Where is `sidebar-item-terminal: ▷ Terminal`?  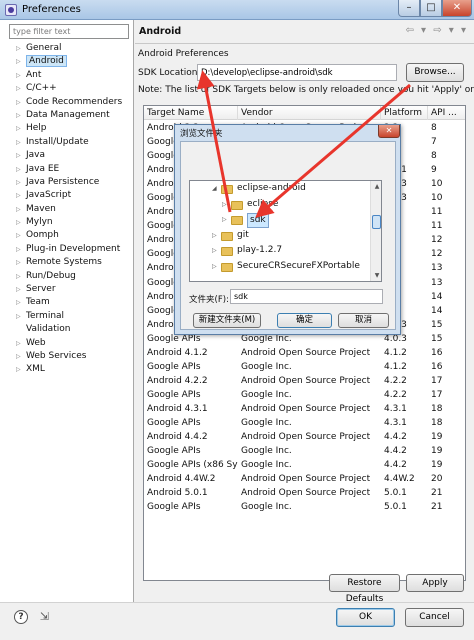
sidebar-item-terminal: ▷ Terminal is located at coordinates (68, 316).